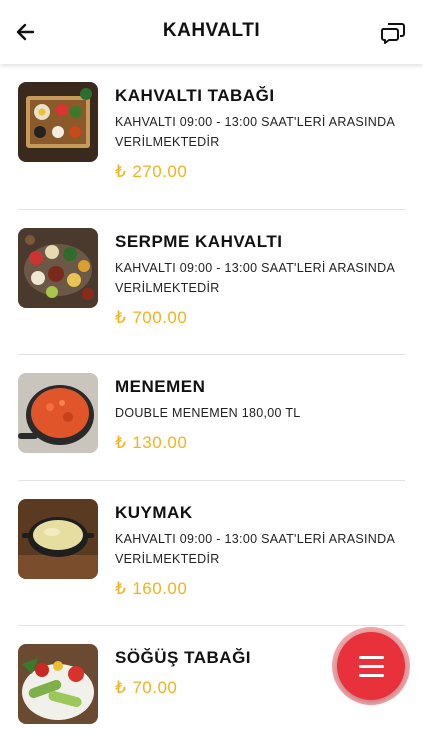  Describe the element at coordinates (58, 122) in the screenshot. I see `breakfast-plate-photo` at that location.